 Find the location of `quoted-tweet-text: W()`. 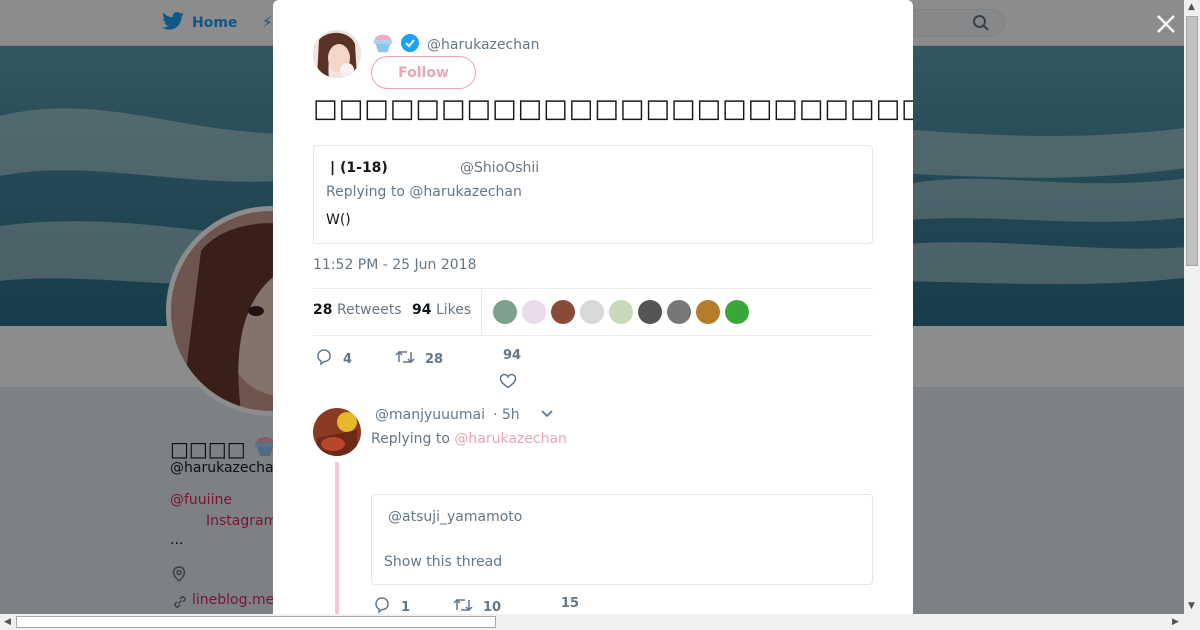

quoted-tweet-text: W() is located at coordinates (338, 220).